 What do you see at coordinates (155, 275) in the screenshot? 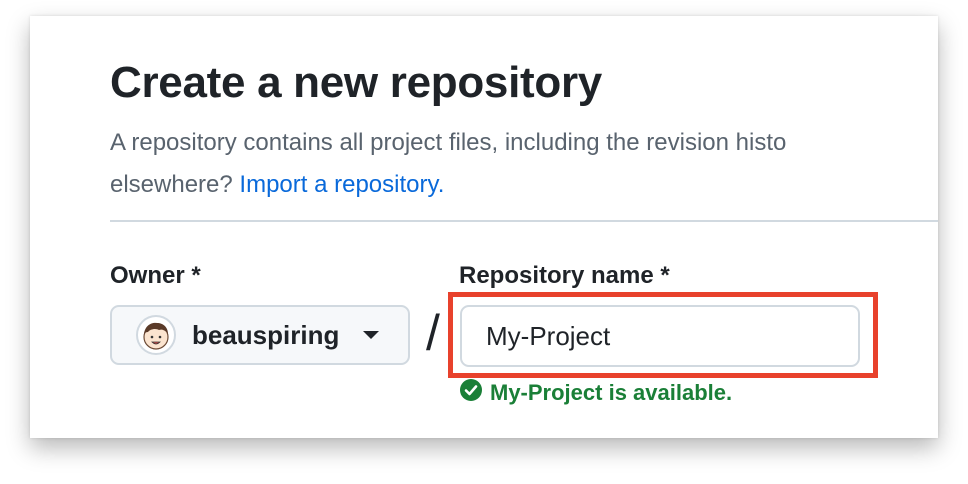
I see `owner-label: Owner *` at bounding box center [155, 275].